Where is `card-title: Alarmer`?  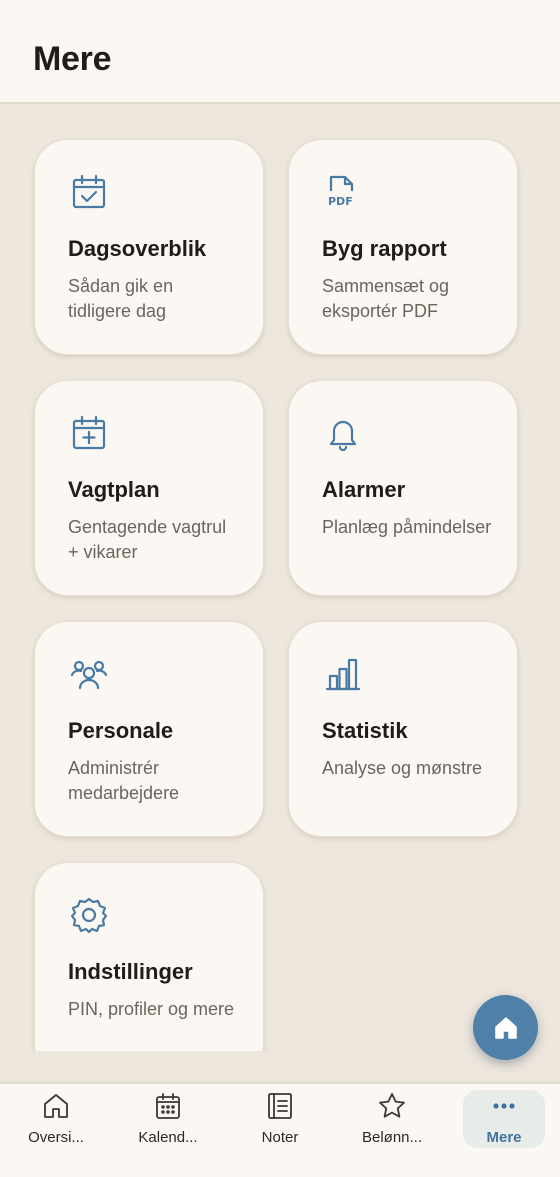
card-title: Alarmer is located at coordinates (364, 489).